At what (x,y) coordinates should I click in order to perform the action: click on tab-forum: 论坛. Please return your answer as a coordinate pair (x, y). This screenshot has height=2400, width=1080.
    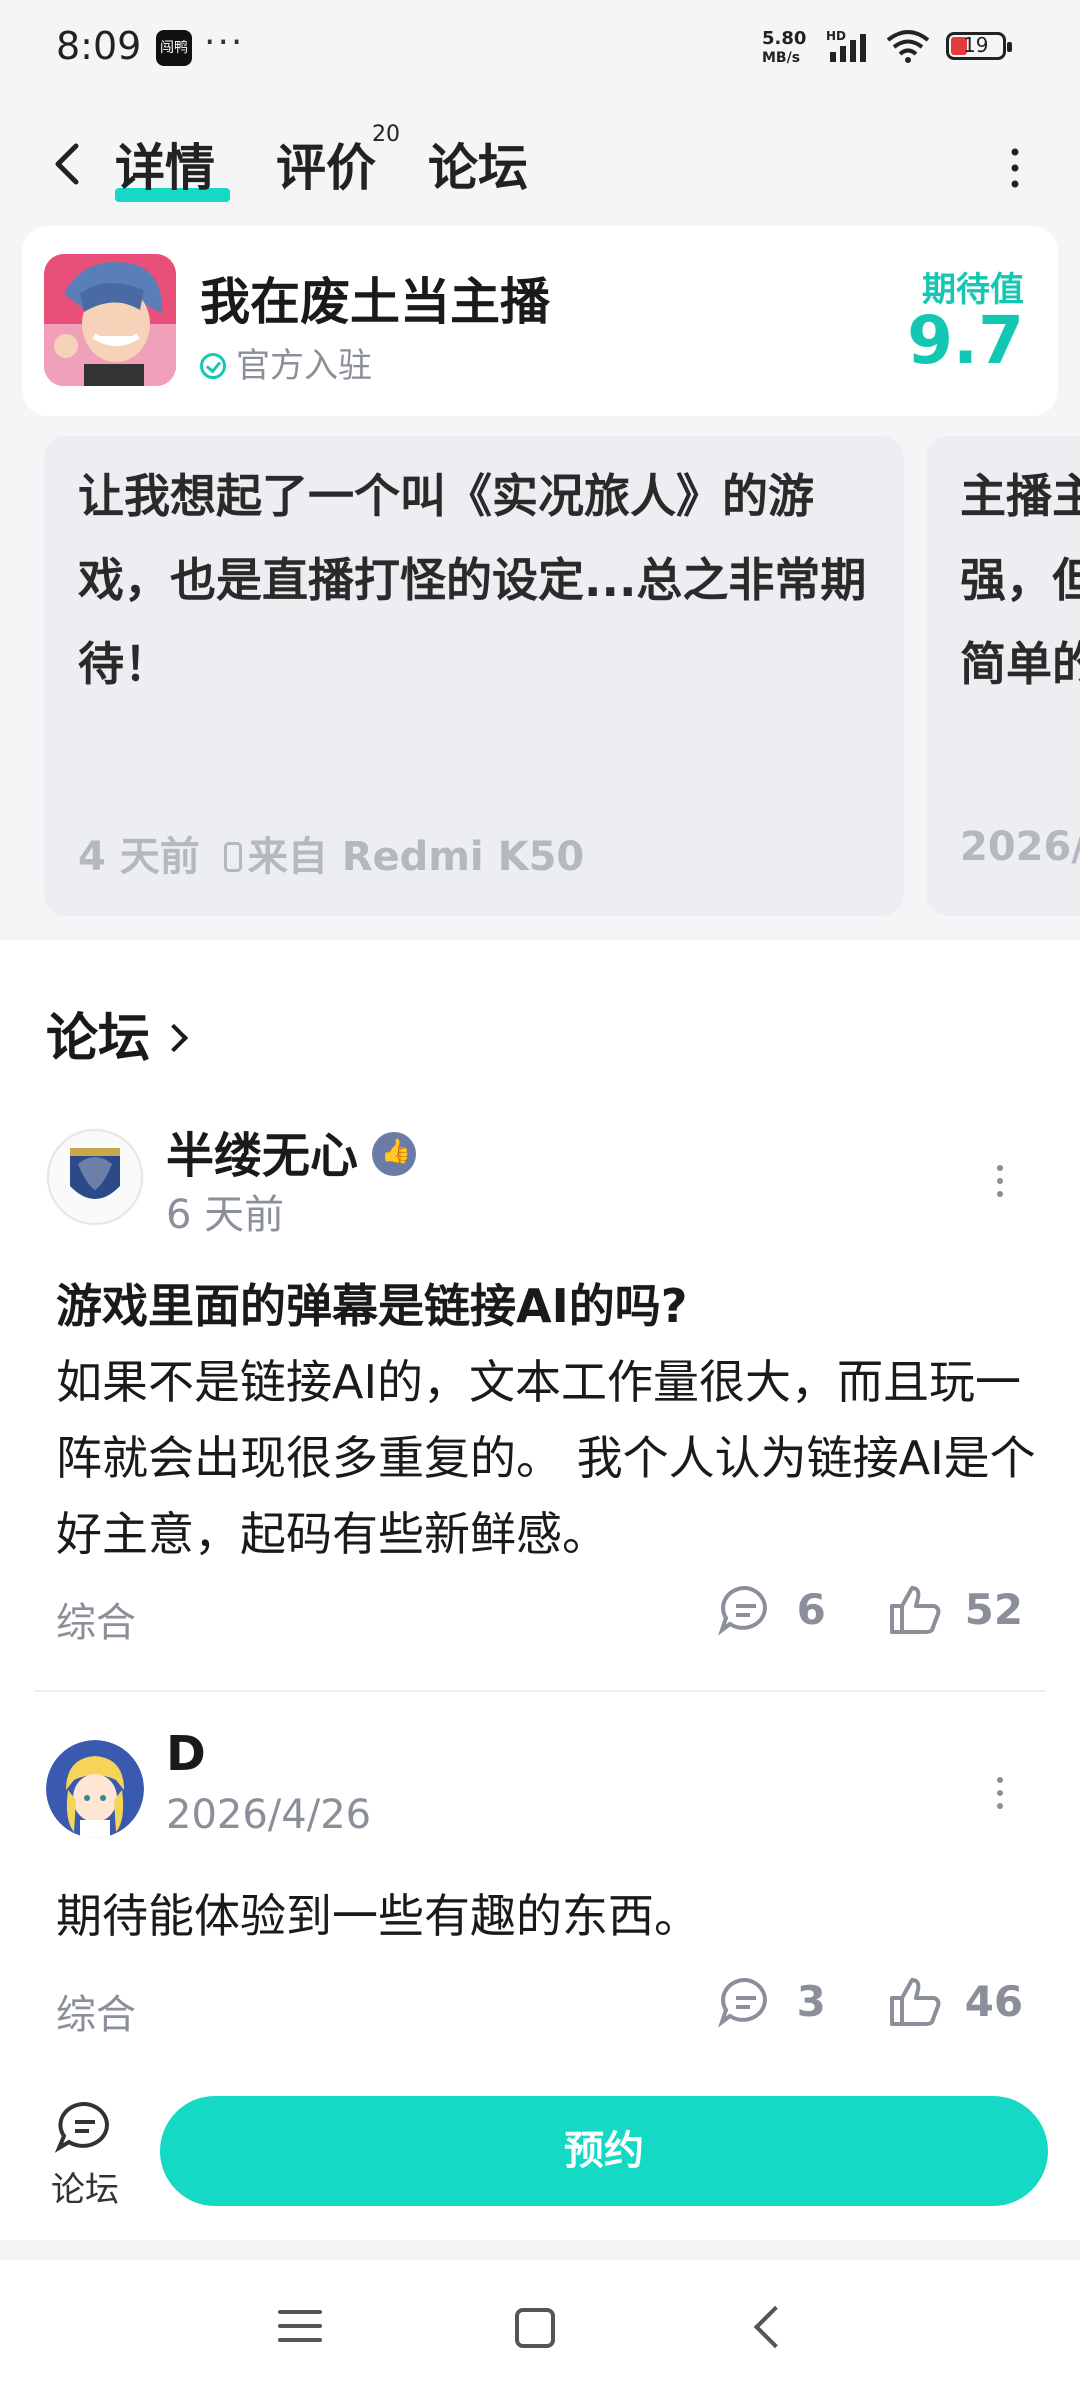
    Looking at the image, I should click on (478, 164).